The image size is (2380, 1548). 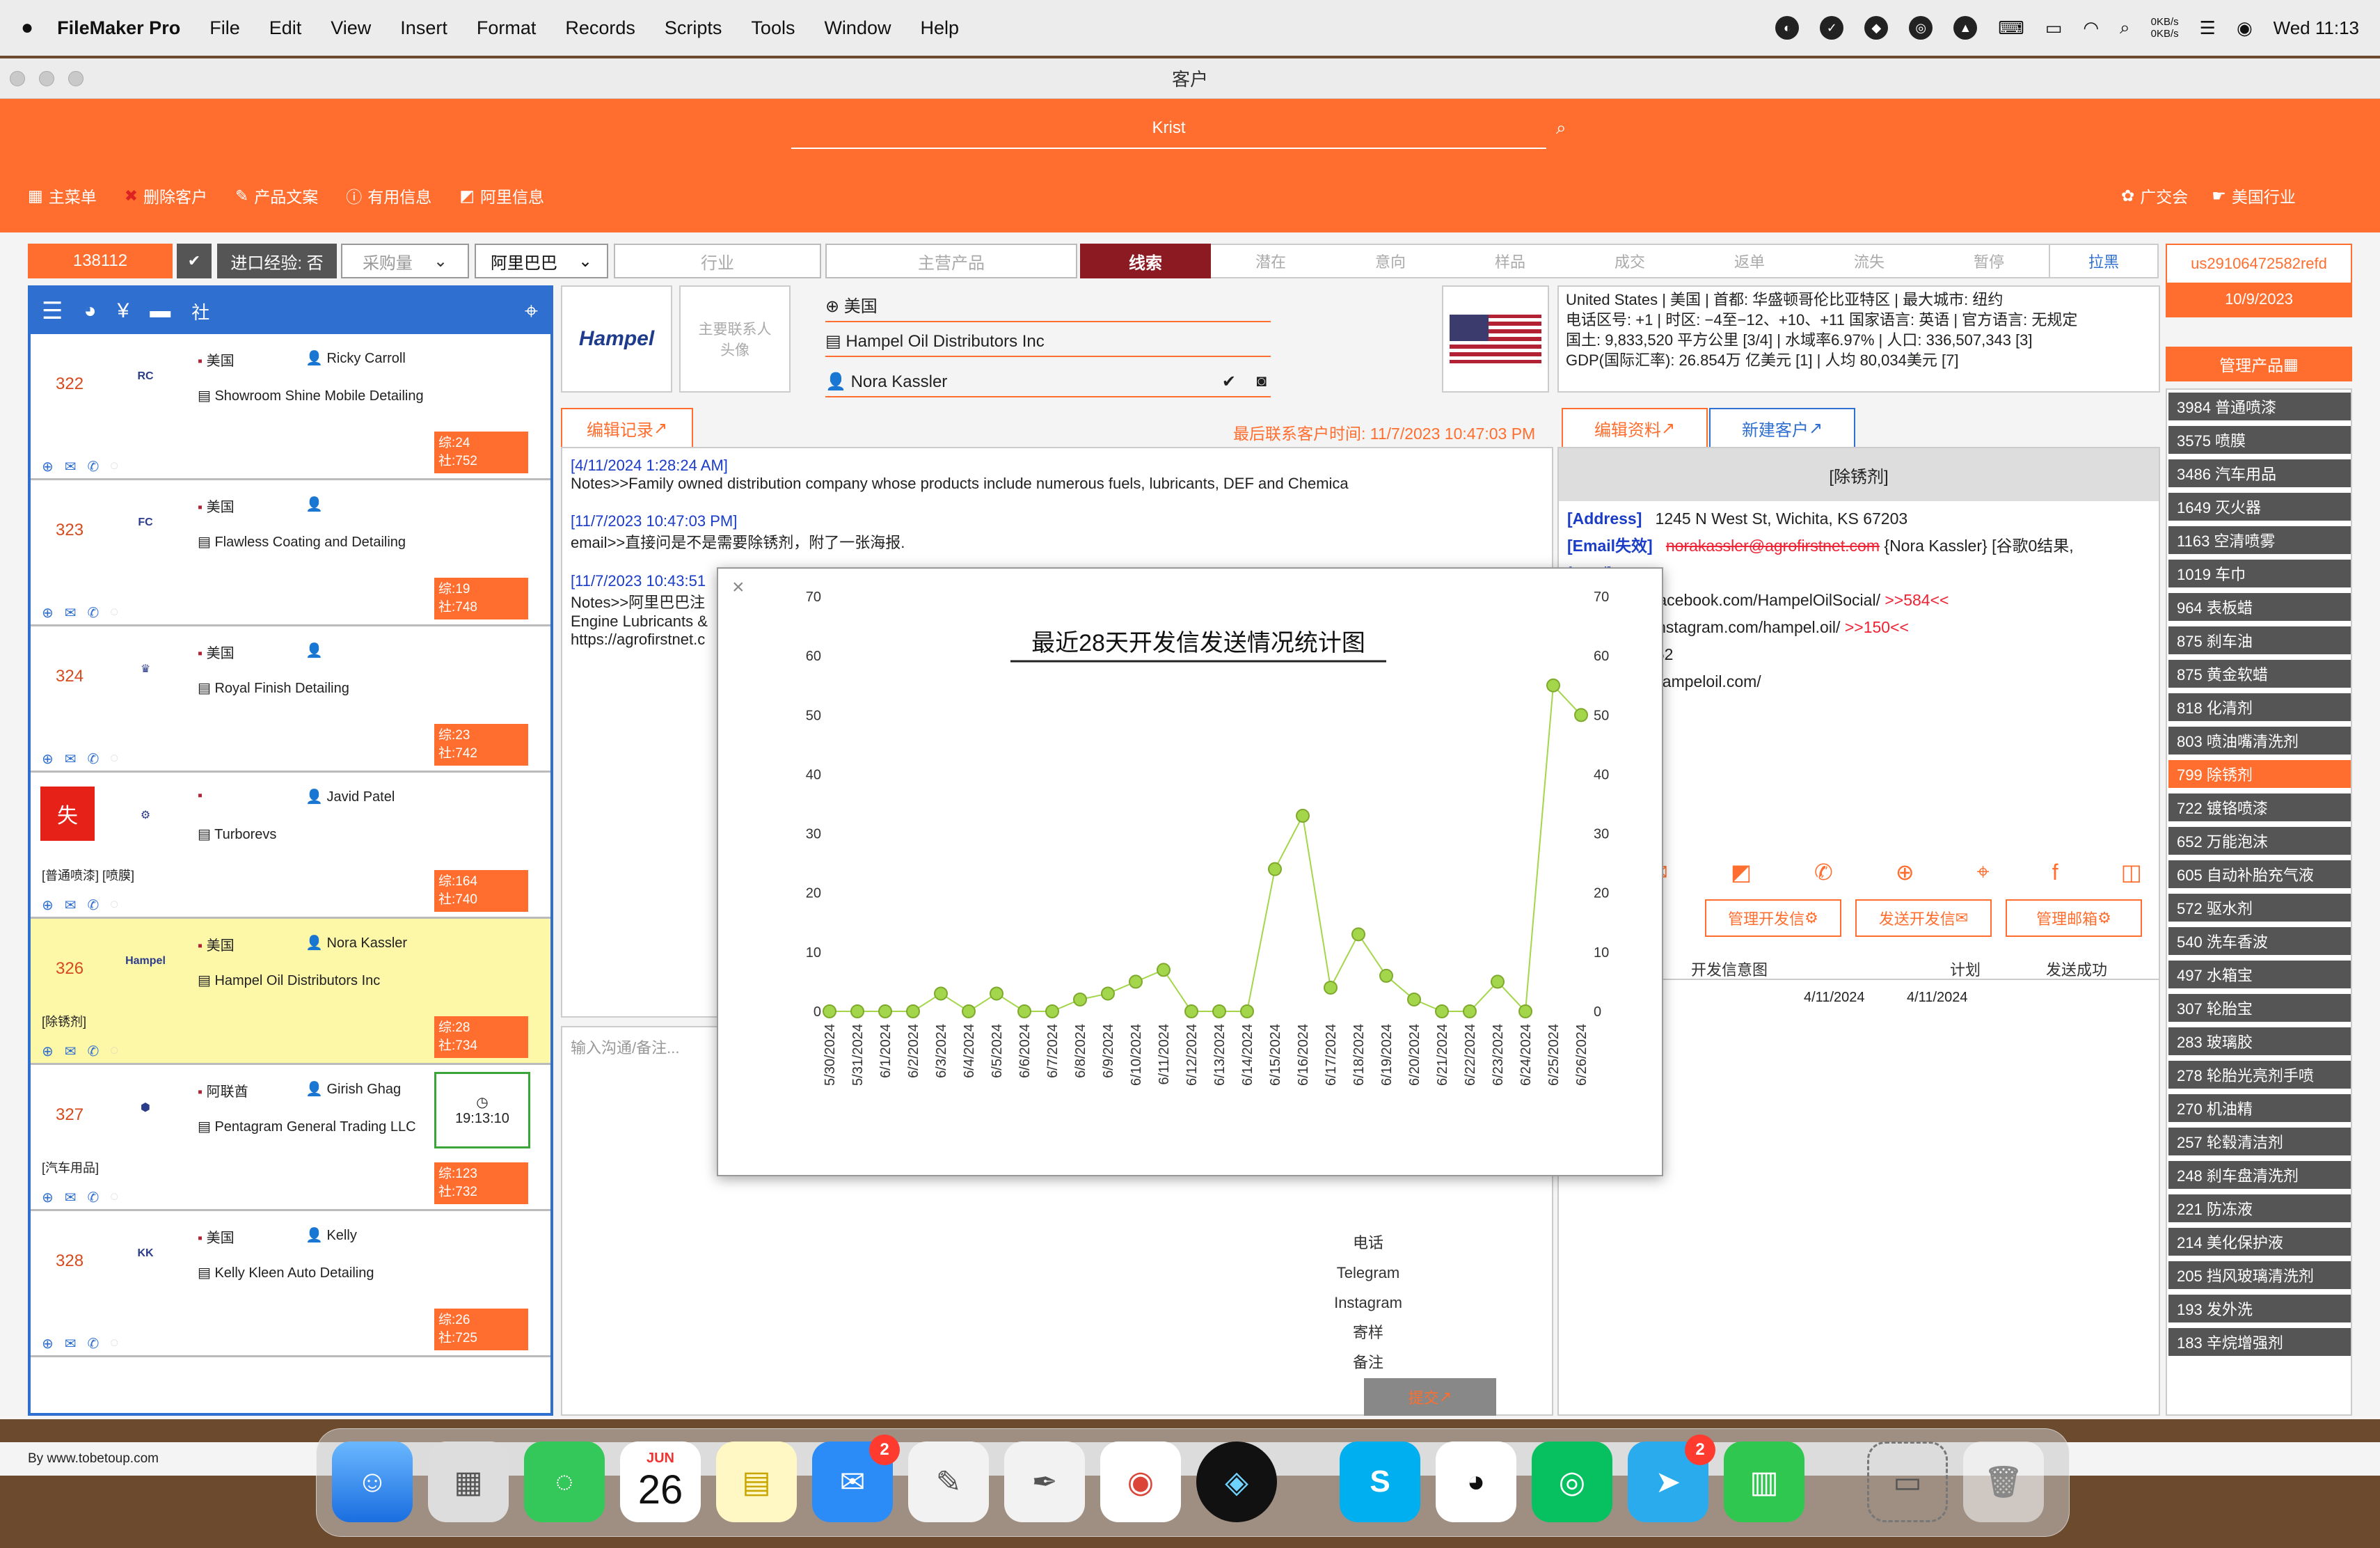 What do you see at coordinates (119, 28) in the screenshot?
I see `app-menu: FileMaker Pro` at bounding box center [119, 28].